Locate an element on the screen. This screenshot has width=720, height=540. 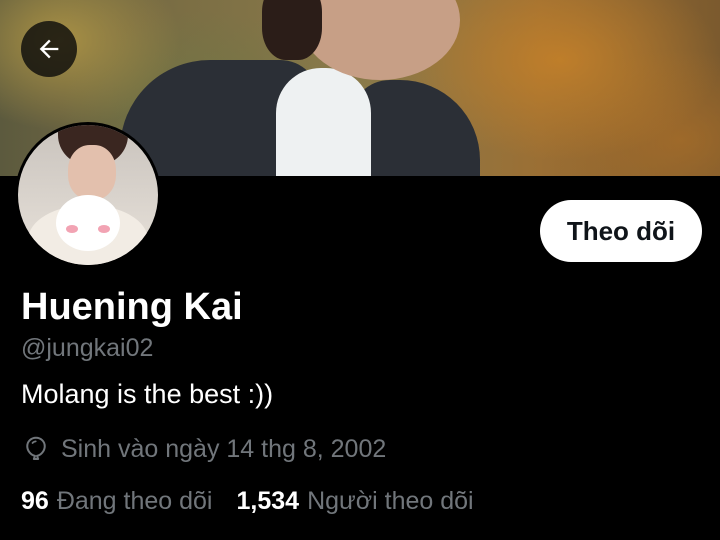
arrow-left-icon is located at coordinates (49, 49).